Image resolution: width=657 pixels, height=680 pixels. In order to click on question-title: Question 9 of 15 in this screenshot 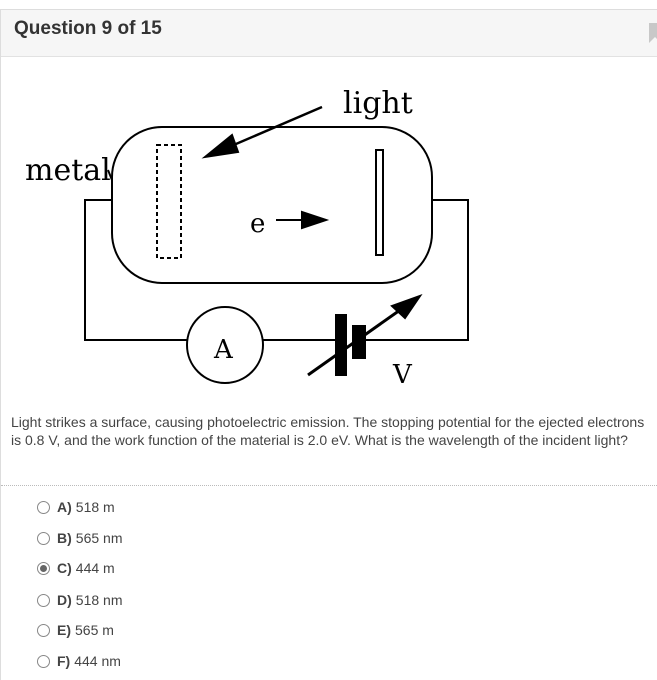, I will do `click(88, 28)`.